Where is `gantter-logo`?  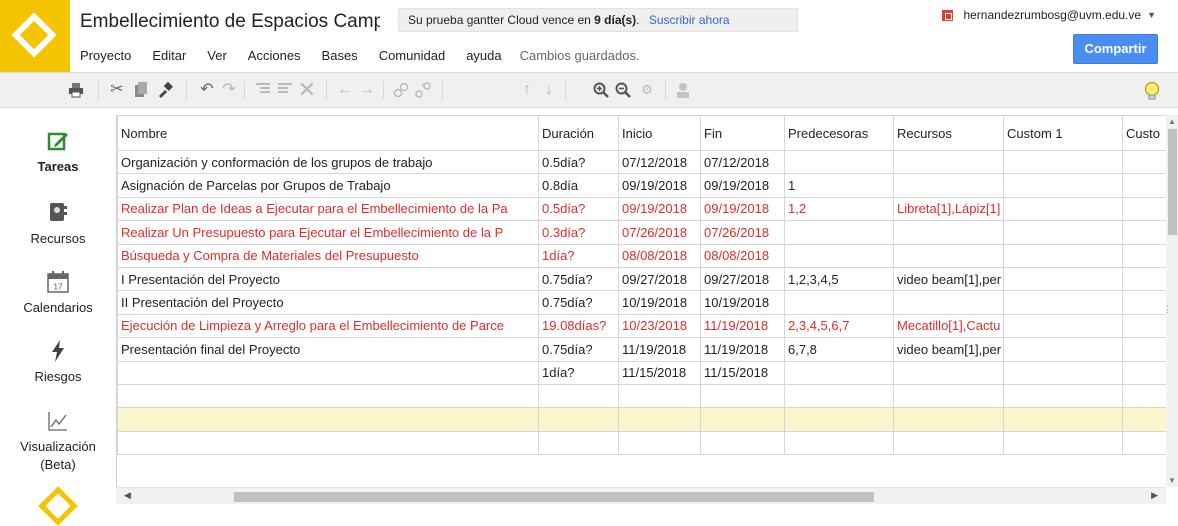
gantter-logo is located at coordinates (35, 36).